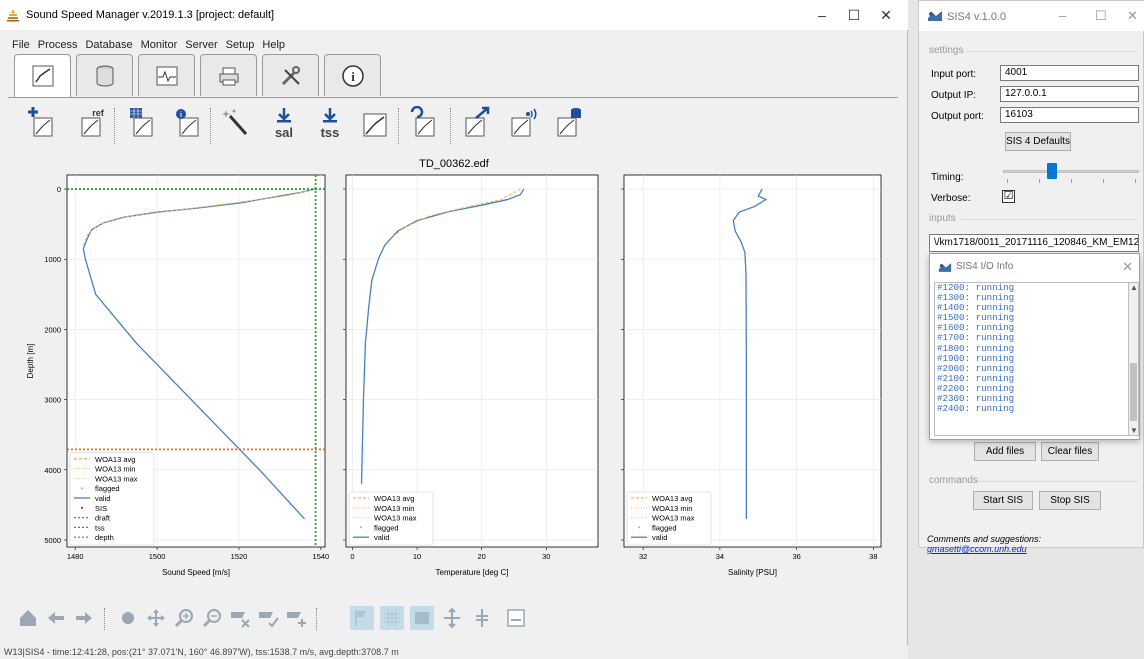  What do you see at coordinates (290, 75) in the screenshot?
I see `tab-setup` at bounding box center [290, 75].